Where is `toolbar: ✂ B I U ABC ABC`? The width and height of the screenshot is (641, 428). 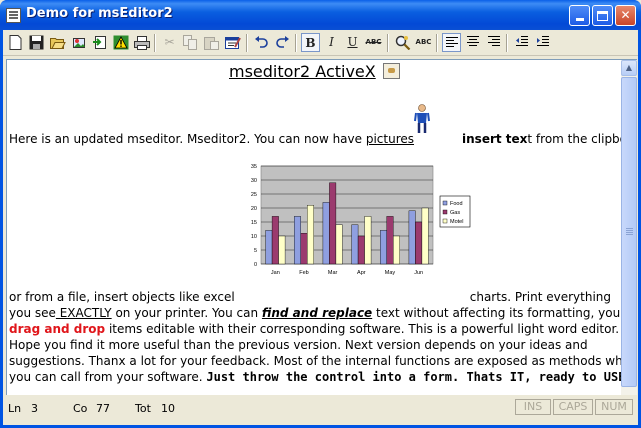 toolbar: ✂ B I U ABC ABC is located at coordinates (320, 43).